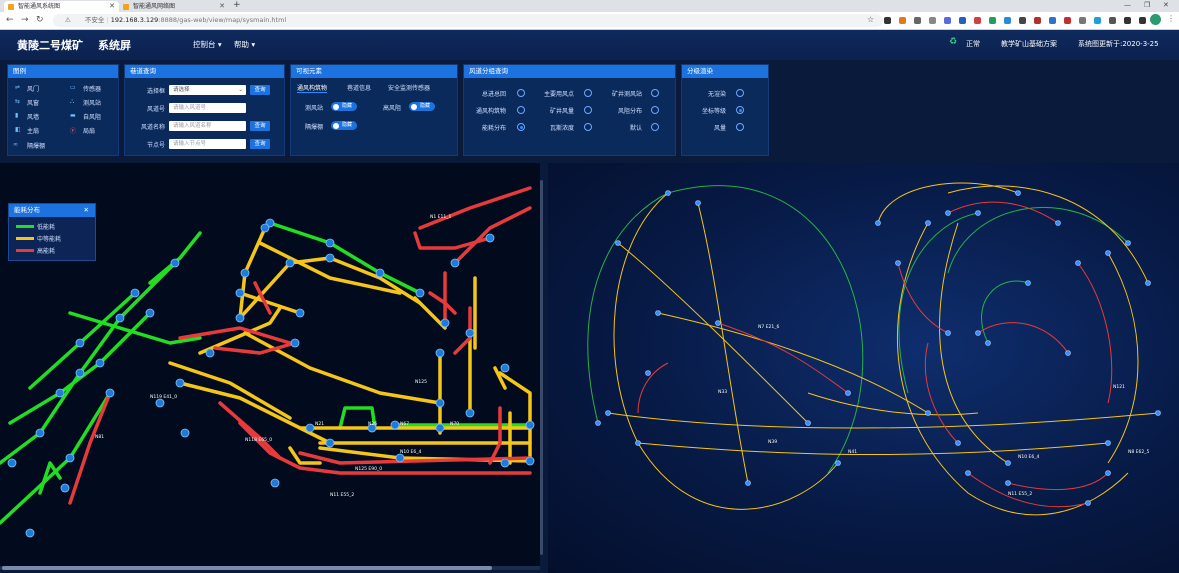  Describe the element at coordinates (521, 127) in the screenshot. I see `radio-energy` at that location.